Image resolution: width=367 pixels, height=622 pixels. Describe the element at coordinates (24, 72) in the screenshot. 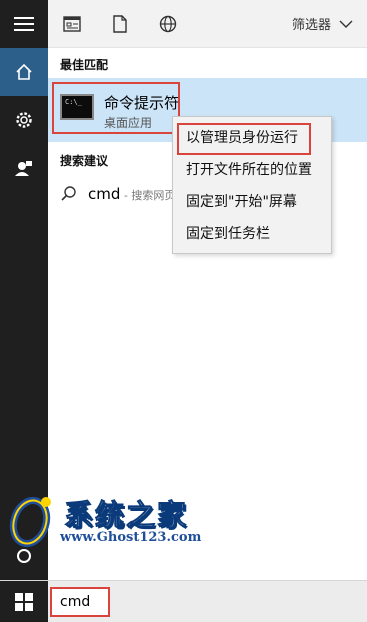

I see `home-icon` at that location.